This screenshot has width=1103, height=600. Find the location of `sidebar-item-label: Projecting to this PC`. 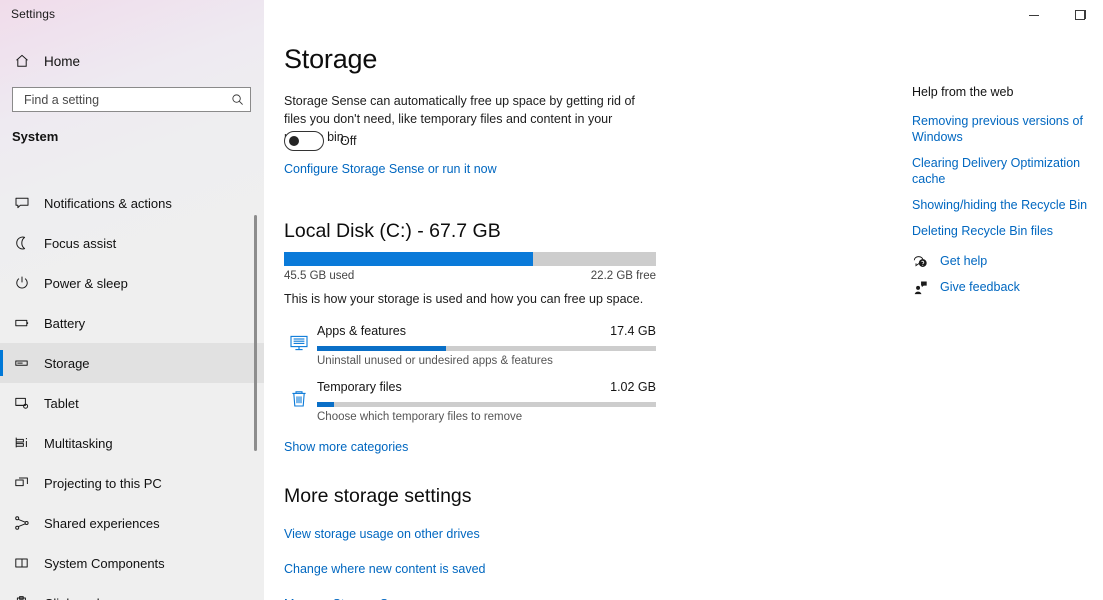

sidebar-item-label: Projecting to this PC is located at coordinates (103, 483).